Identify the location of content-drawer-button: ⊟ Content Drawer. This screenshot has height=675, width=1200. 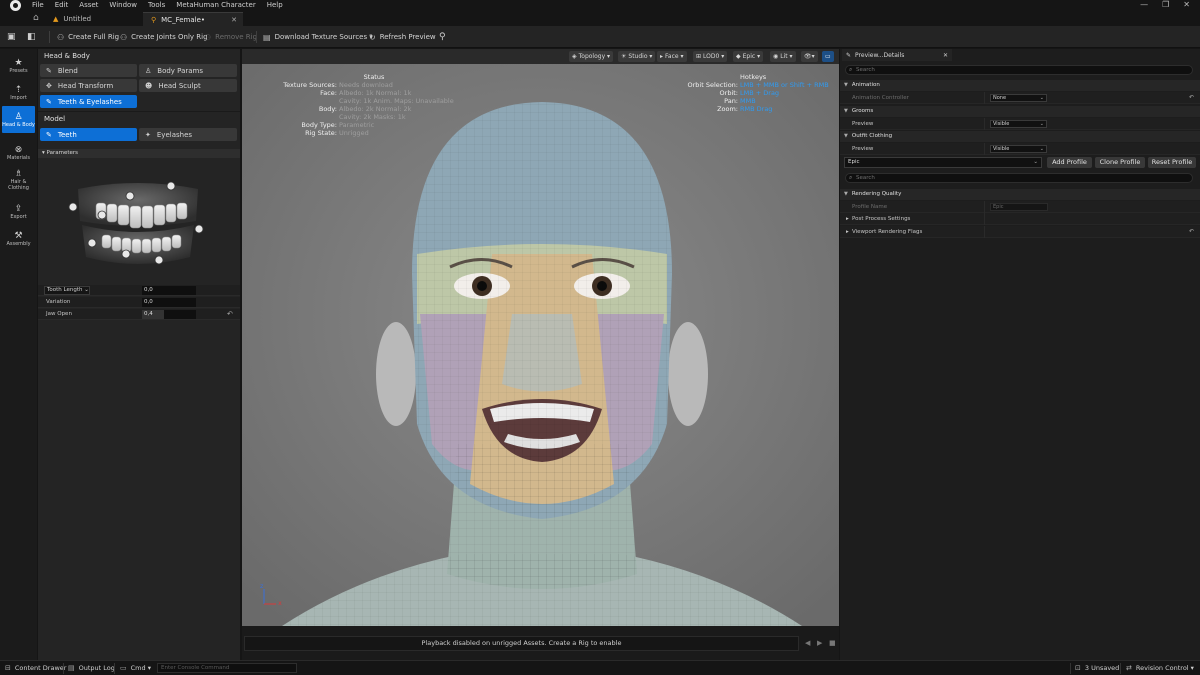
(35, 668).